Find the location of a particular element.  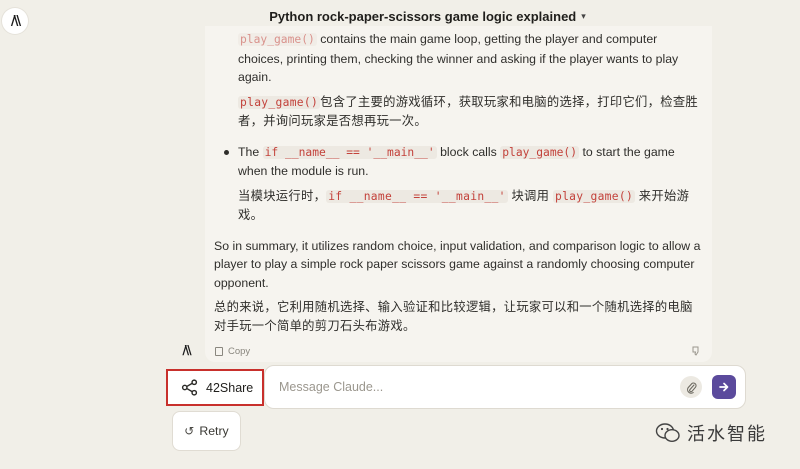

copy-label: Copy is located at coordinates (239, 351).